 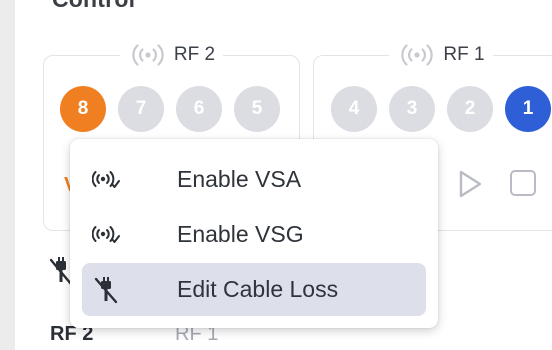 What do you see at coordinates (523, 183) in the screenshot?
I see `stop-checkbox` at bounding box center [523, 183].